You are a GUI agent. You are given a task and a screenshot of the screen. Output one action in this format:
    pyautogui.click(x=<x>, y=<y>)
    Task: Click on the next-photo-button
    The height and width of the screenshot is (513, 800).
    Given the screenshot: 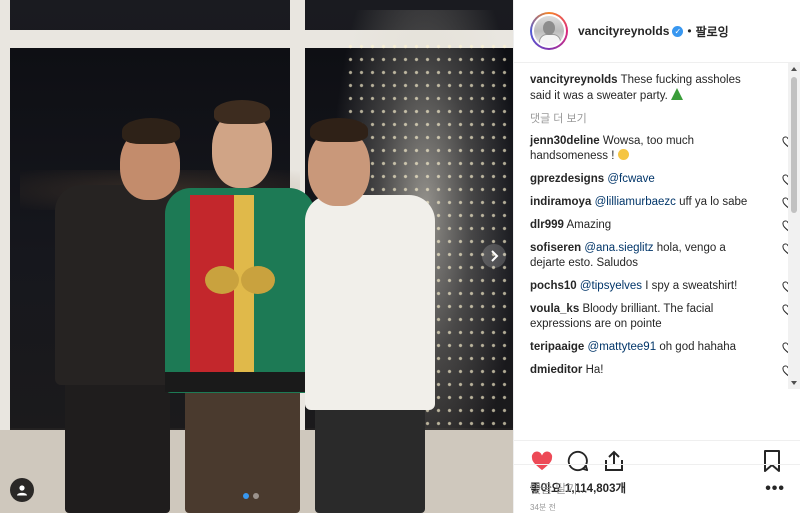 What is the action you would take?
    pyautogui.click(x=494, y=256)
    